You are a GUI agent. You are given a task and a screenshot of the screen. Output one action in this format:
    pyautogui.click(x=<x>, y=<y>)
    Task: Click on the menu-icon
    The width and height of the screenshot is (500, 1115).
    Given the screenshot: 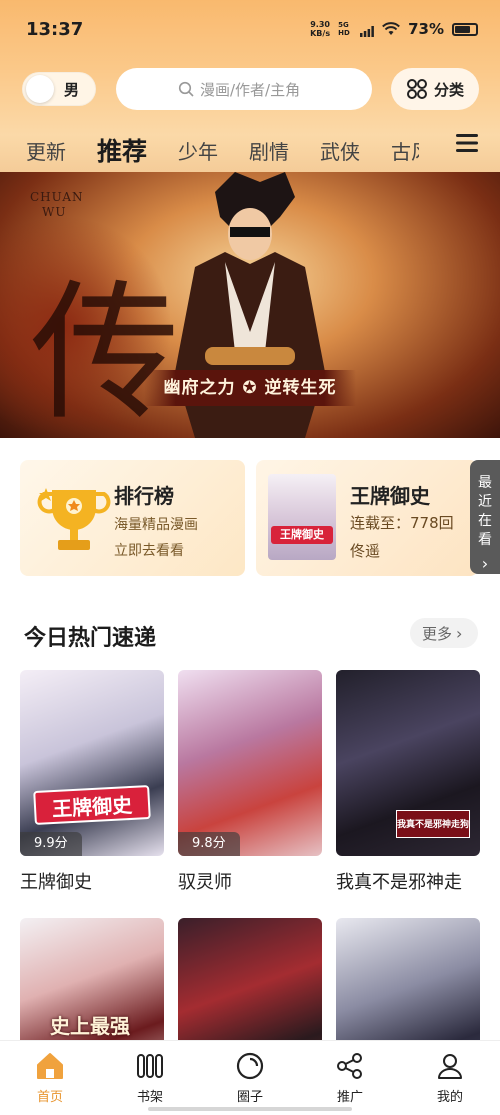 What is the action you would take?
    pyautogui.click(x=467, y=143)
    